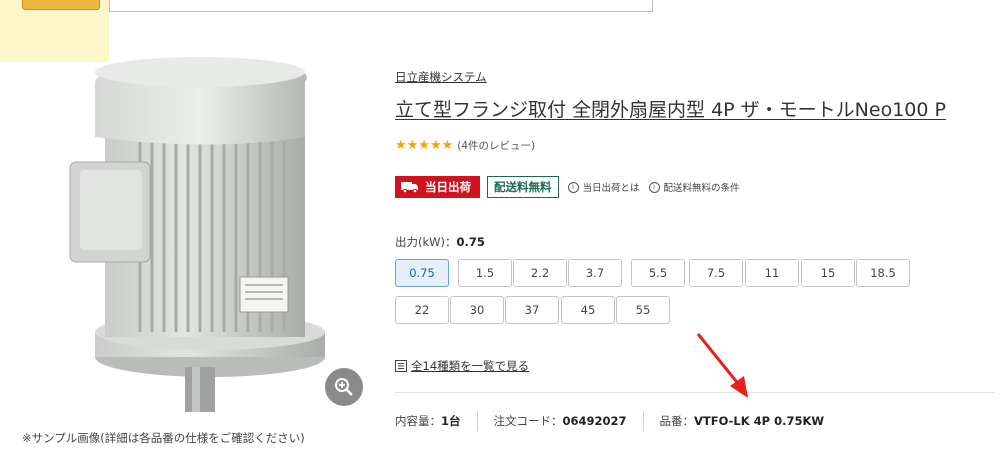 The width and height of the screenshot is (1000, 449). I want to click on free-shipping-badge: 配送料無料, so click(523, 187).